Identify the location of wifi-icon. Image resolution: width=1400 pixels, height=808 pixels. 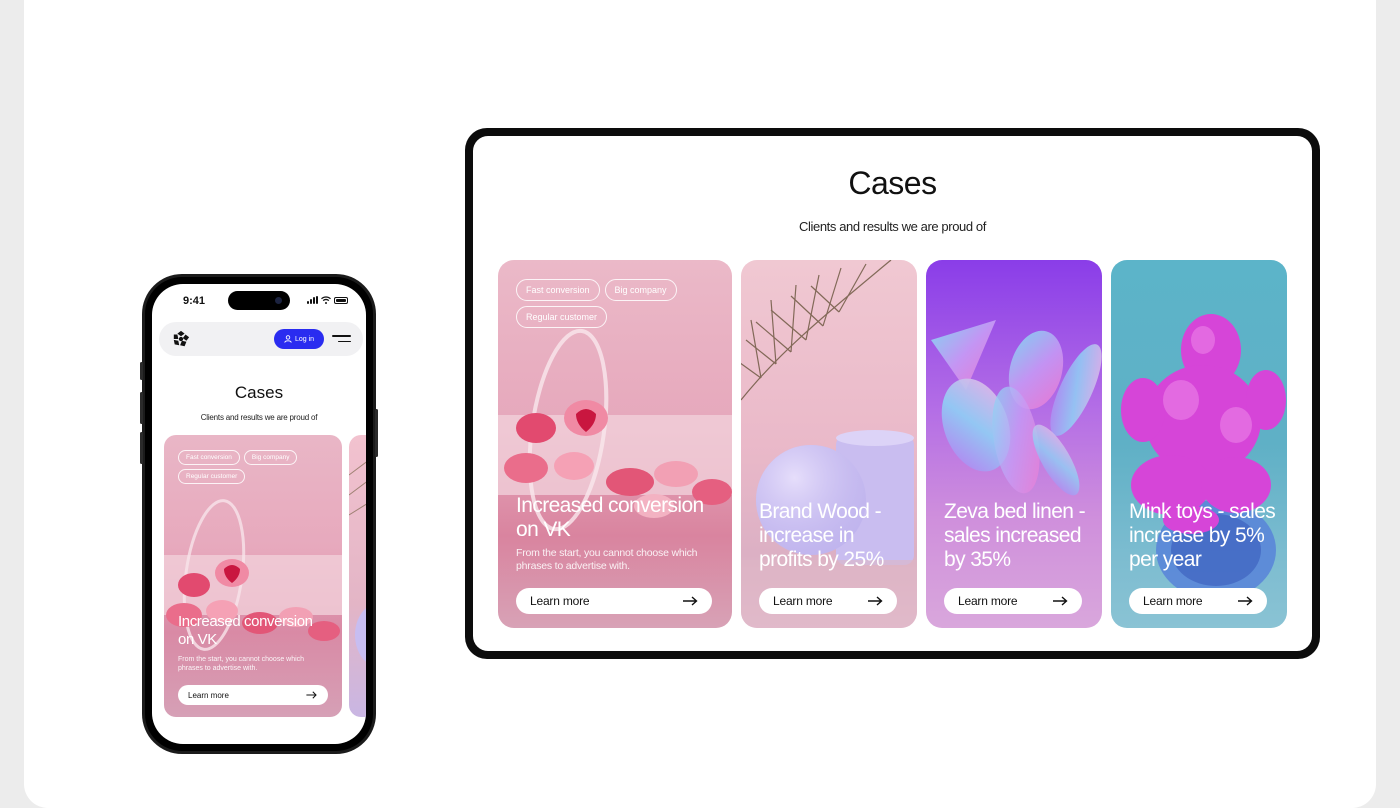
(326, 300).